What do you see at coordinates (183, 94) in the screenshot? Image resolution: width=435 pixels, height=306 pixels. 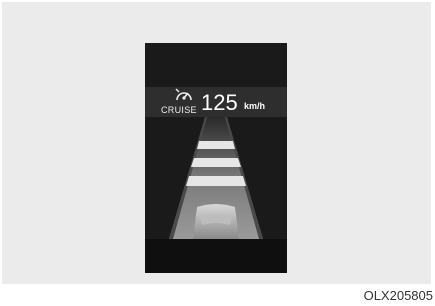 I see `cruise-control-icon` at bounding box center [183, 94].